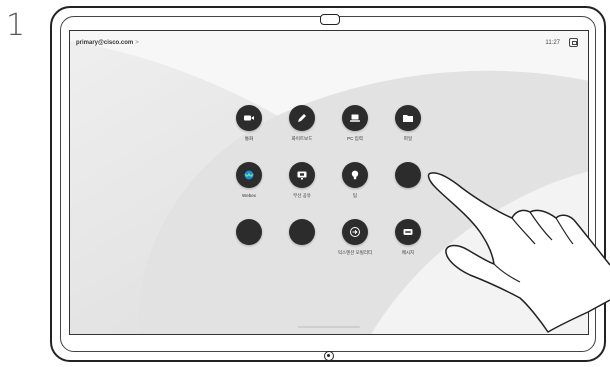  What do you see at coordinates (355, 252) in the screenshot?
I see `tile-label: 익스텐션 모빌리티` at bounding box center [355, 252].